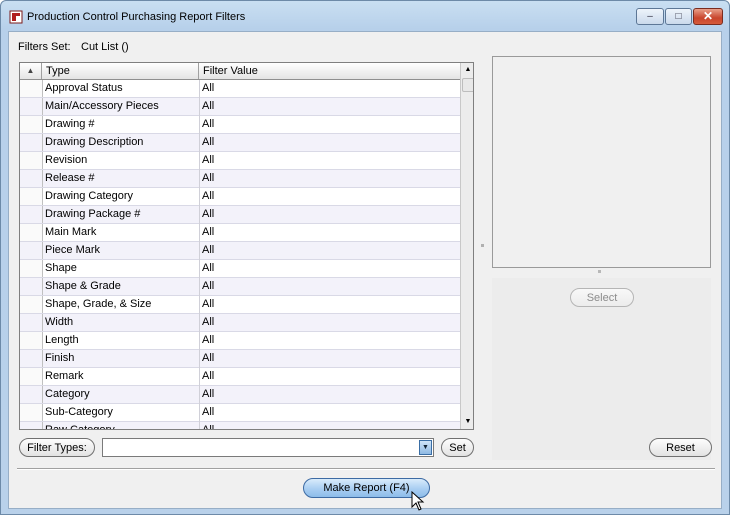 This screenshot has width=730, height=515. I want to click on select-button: Select, so click(602, 297).